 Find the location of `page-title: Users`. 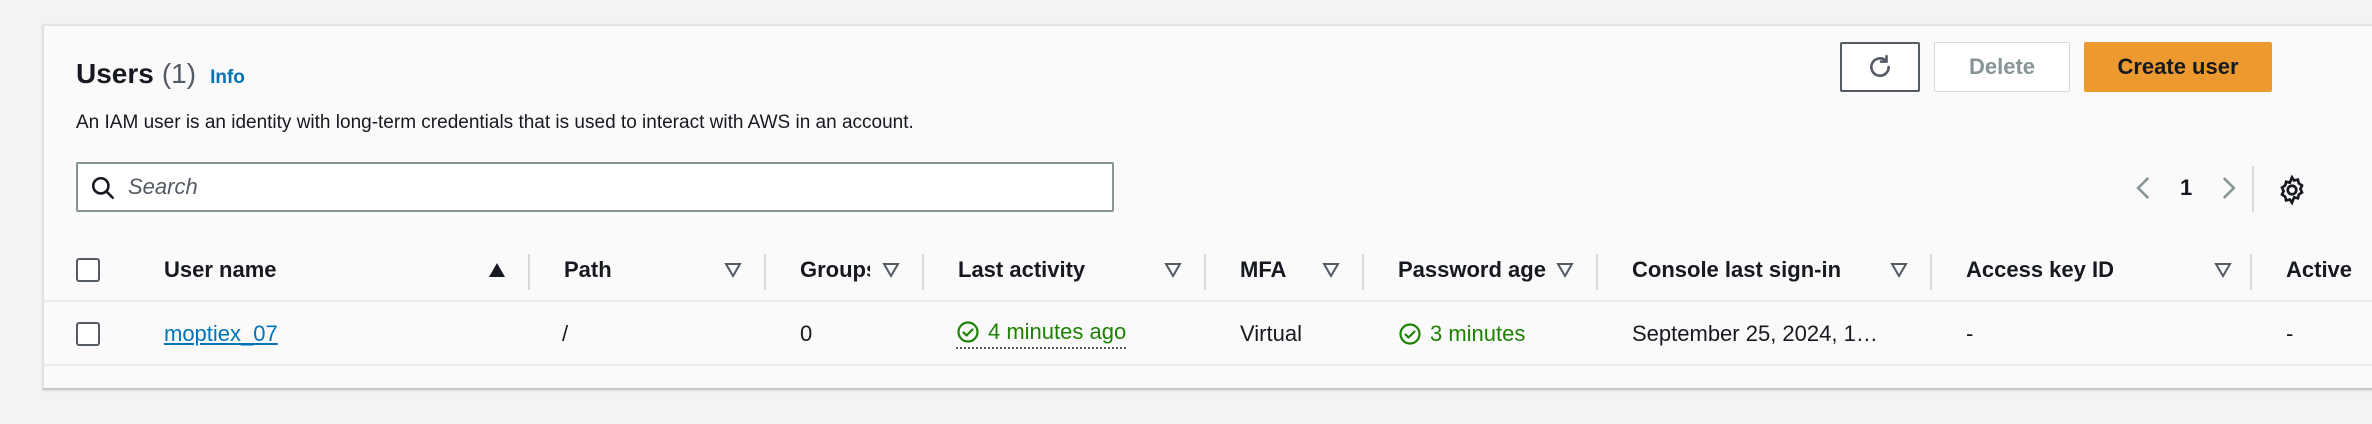

page-title: Users is located at coordinates (115, 73).